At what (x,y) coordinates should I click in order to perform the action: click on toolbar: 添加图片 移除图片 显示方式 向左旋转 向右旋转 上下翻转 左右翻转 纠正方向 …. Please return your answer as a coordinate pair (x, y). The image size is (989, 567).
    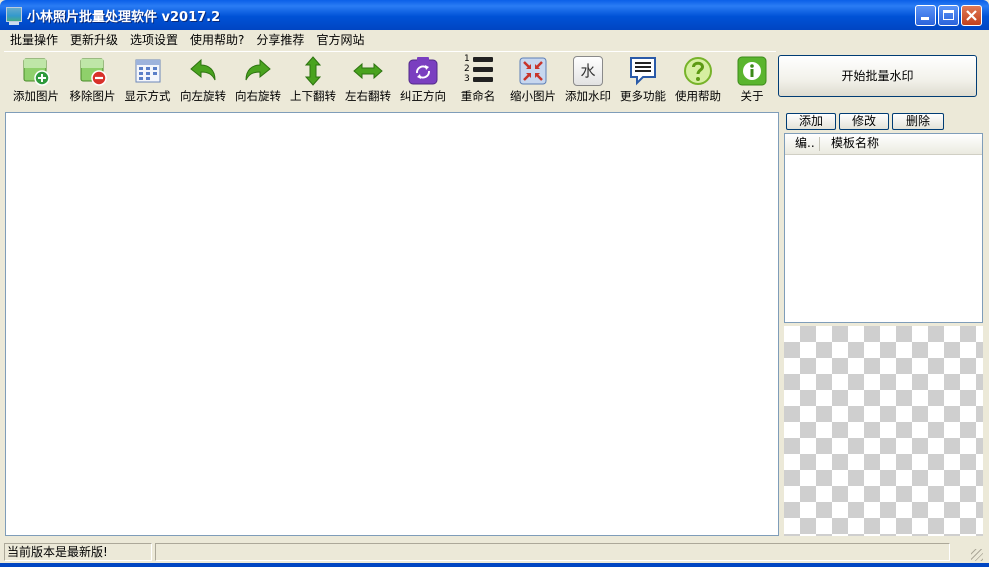
    Looking at the image, I should click on (390, 80).